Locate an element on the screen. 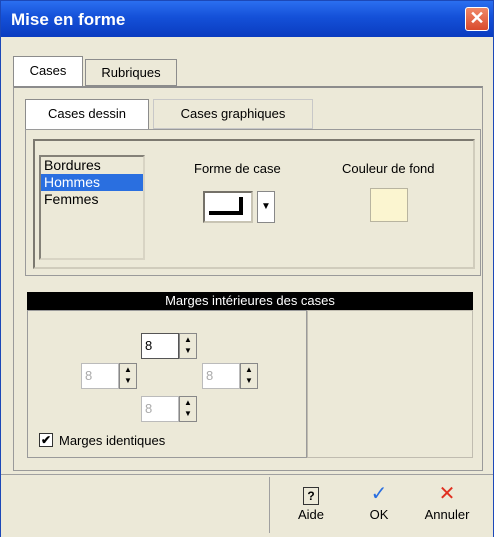  forme-de-case-select is located at coordinates (228, 207).